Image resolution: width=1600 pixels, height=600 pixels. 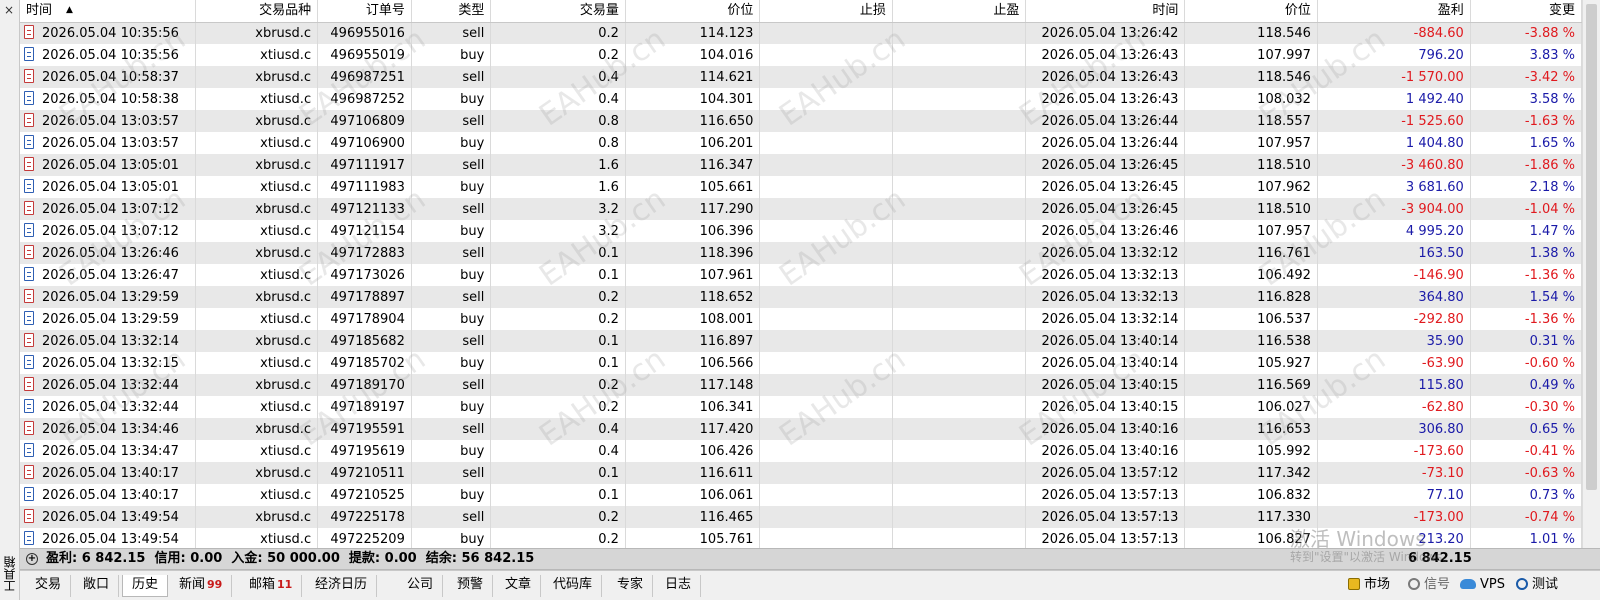 I want to click on vps-button: VPS, so click(x=1482, y=586).